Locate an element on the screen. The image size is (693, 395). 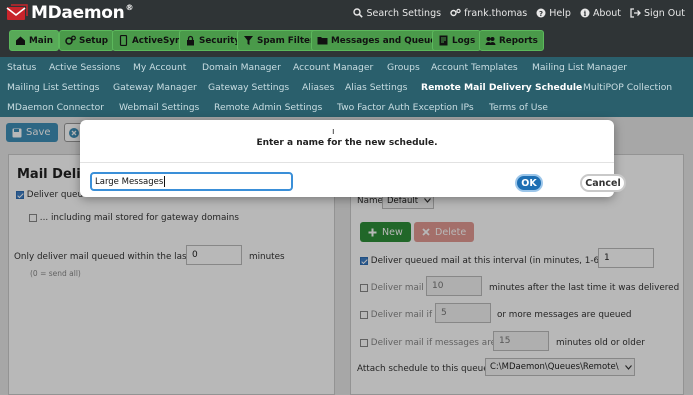
nav-reports: Reports is located at coordinates (511, 40).